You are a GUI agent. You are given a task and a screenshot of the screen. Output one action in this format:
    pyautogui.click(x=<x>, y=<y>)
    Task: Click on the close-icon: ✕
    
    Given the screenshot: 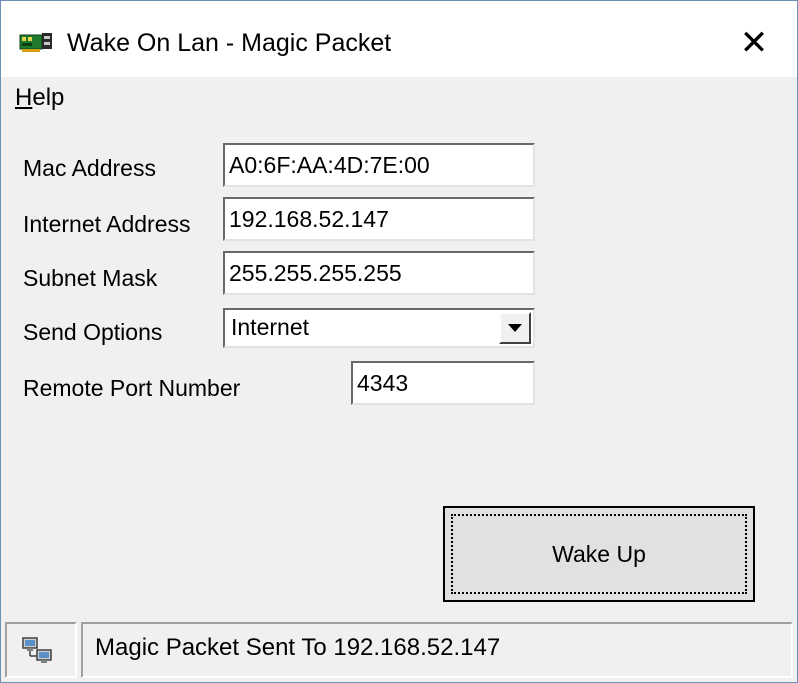 What is the action you would take?
    pyautogui.click(x=754, y=43)
    